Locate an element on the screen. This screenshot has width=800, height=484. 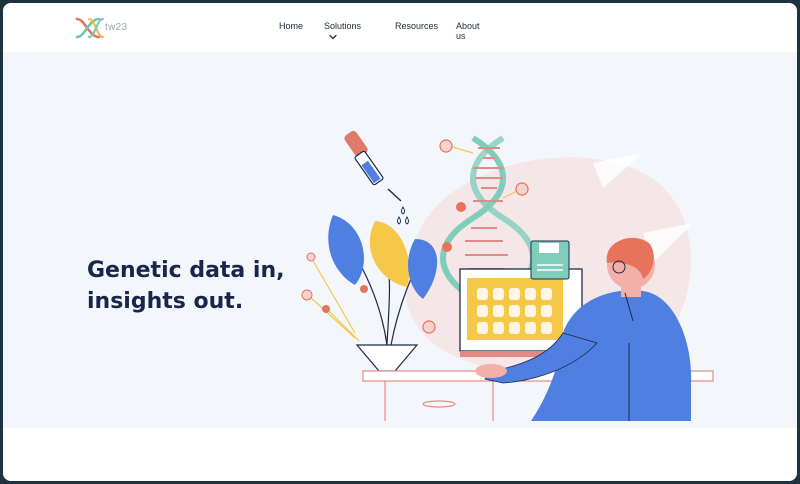
pipette-icon is located at coordinates (376, 177).